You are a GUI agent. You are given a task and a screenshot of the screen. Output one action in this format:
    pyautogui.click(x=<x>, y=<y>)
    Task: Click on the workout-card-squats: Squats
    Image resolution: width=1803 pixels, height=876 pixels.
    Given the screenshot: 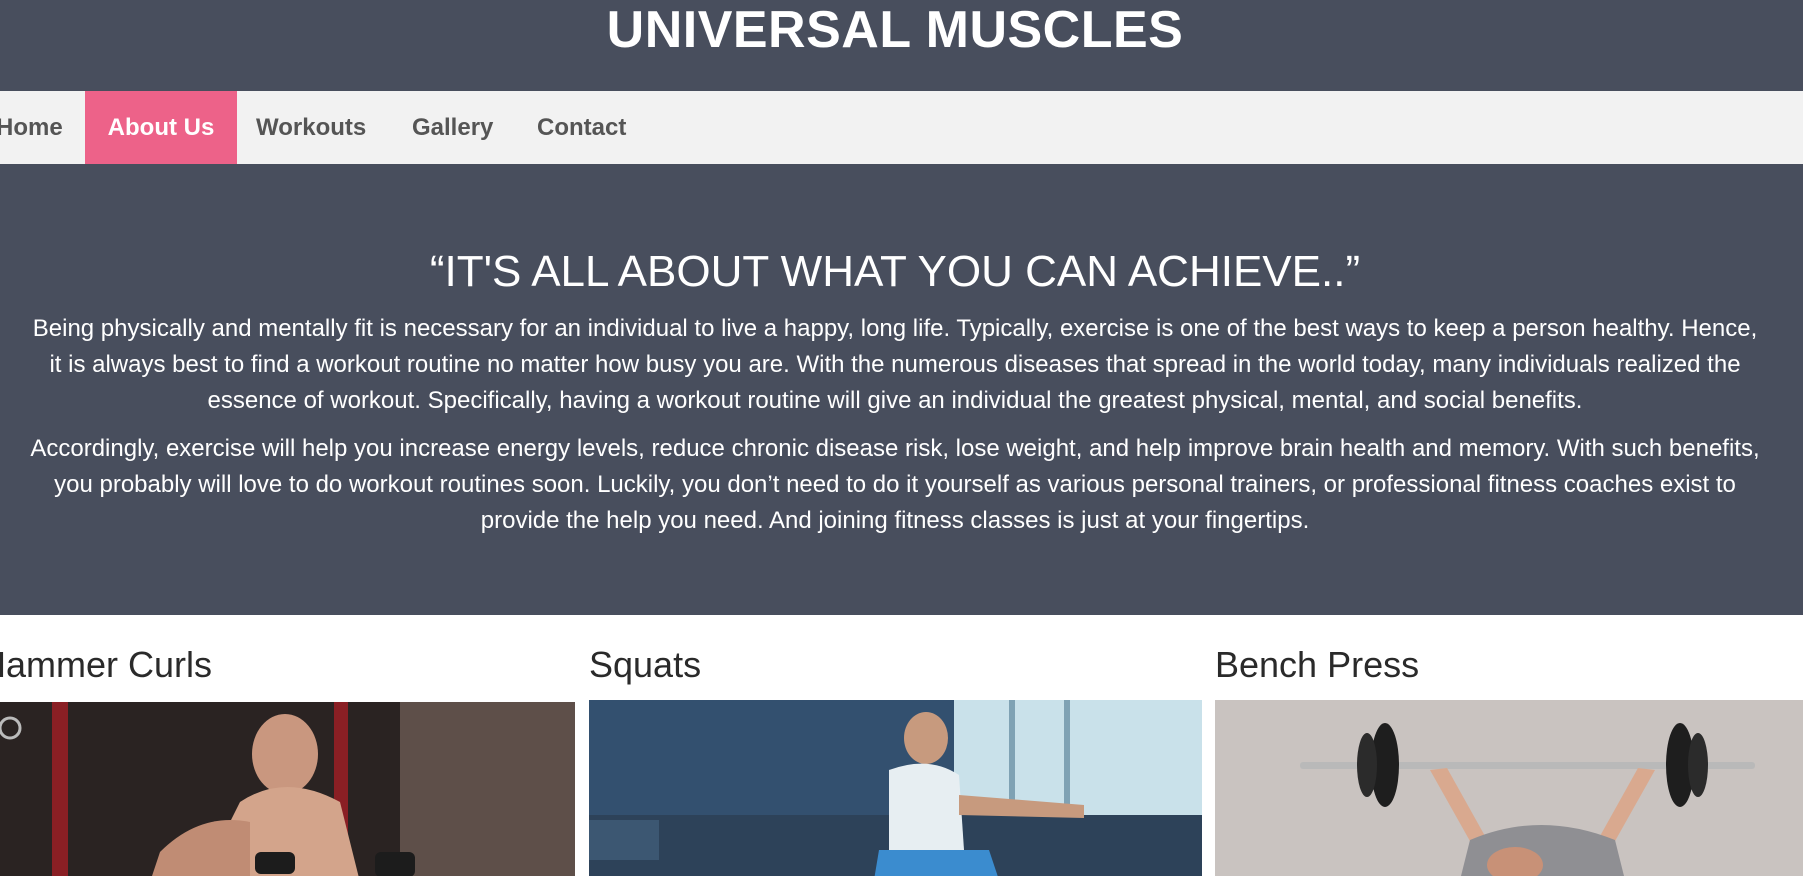 What is the action you would take?
    pyautogui.click(x=895, y=745)
    